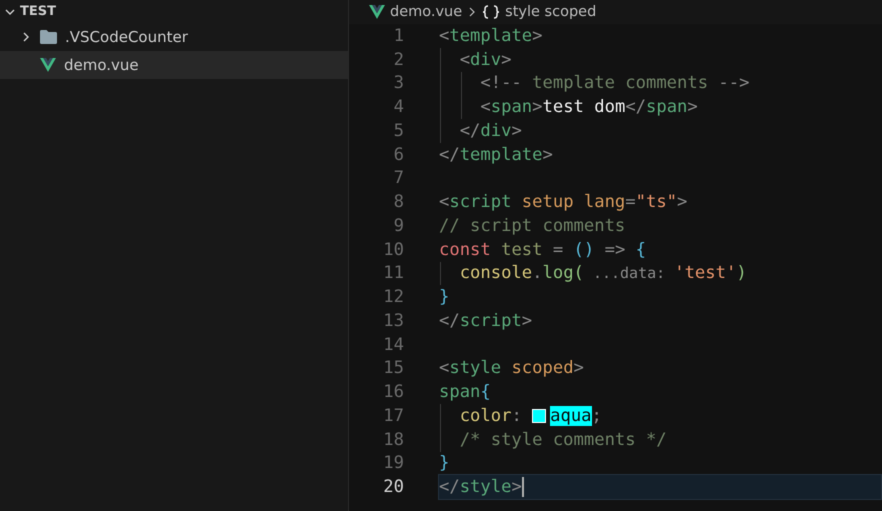  Describe the element at coordinates (597, 416) in the screenshot. I see `code-token: ;` at that location.